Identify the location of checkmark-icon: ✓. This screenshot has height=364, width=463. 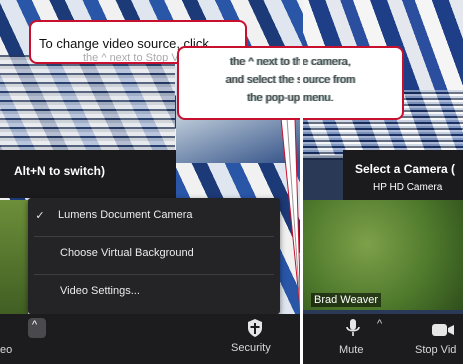
(40, 215).